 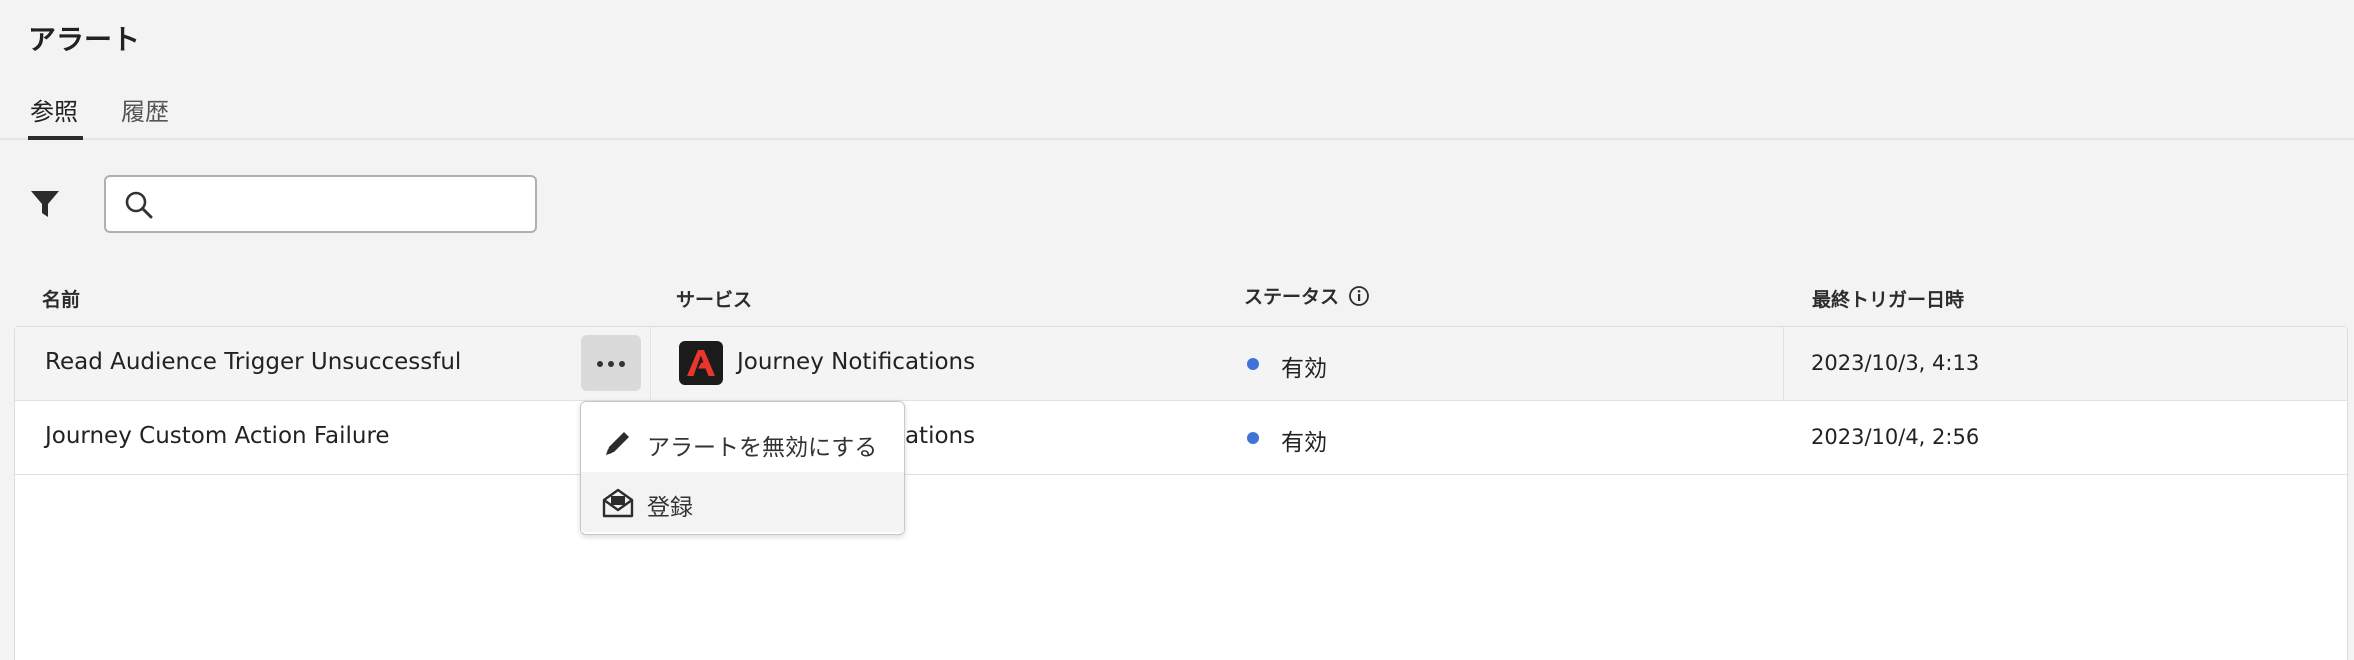 I want to click on more-actions-button, so click(x=611, y=363).